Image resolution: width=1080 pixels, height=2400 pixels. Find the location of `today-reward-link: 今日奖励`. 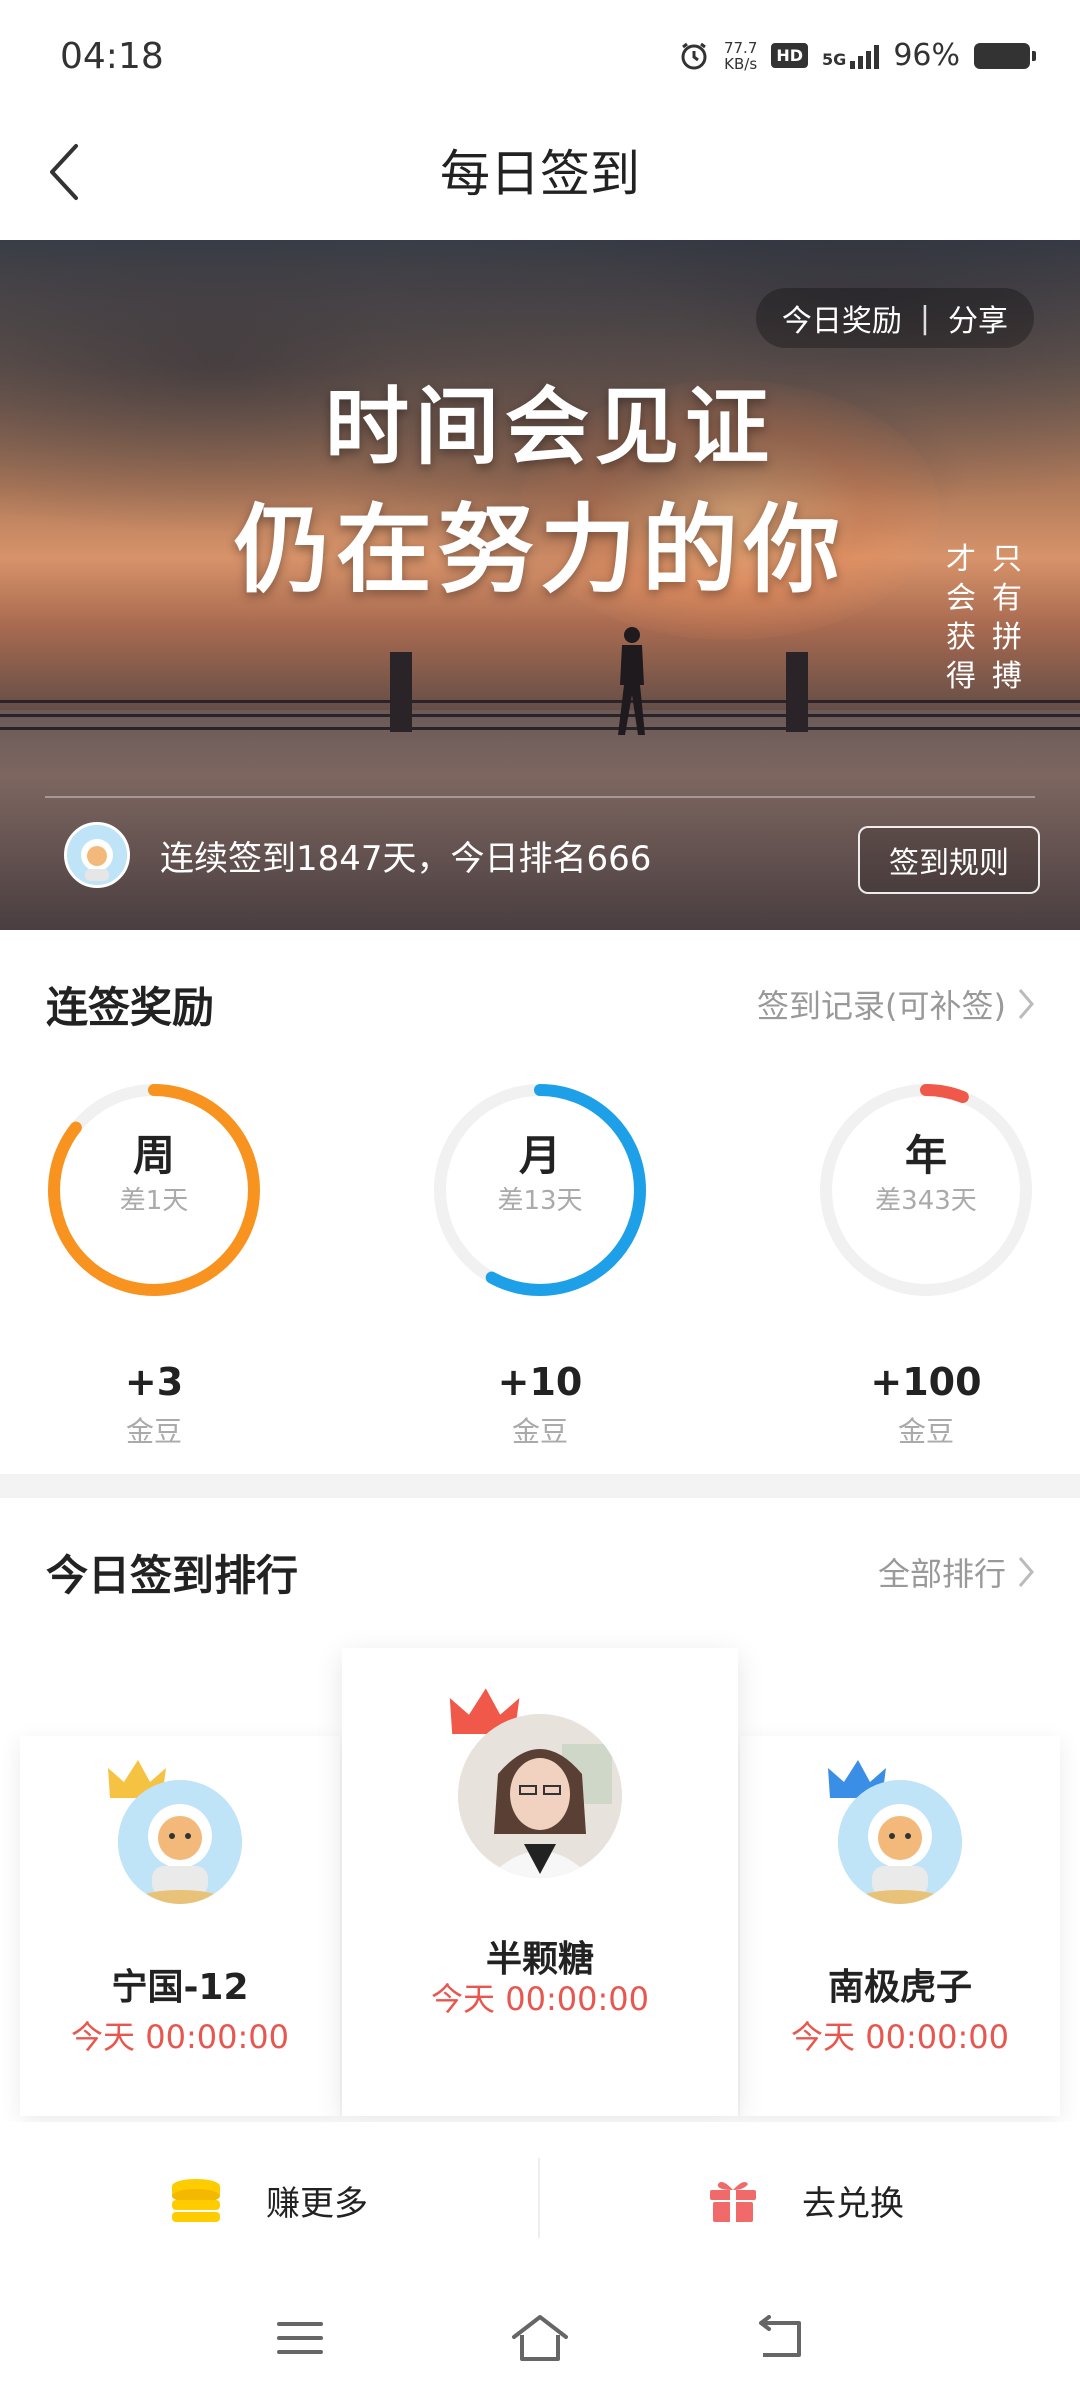

today-reward-link: 今日奖励 is located at coordinates (842, 318).